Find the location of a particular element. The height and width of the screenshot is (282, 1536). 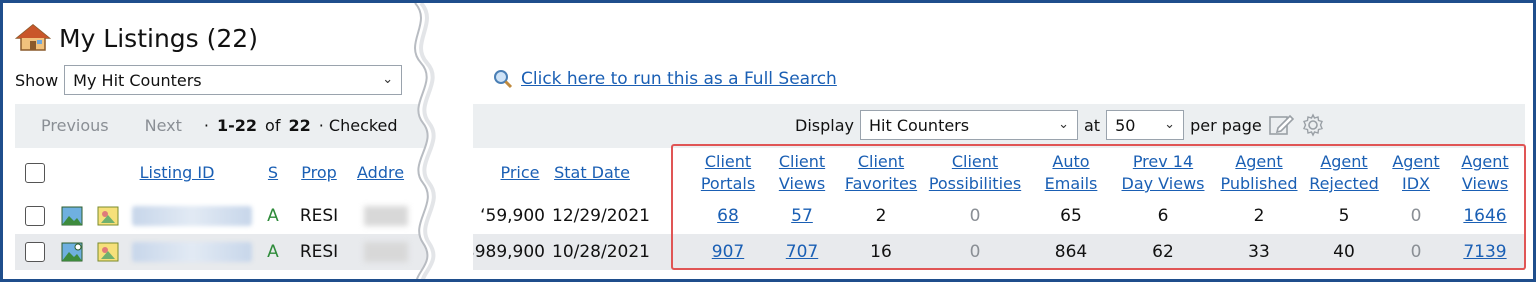

col-client-portals-l2: Portals is located at coordinates (728, 184).